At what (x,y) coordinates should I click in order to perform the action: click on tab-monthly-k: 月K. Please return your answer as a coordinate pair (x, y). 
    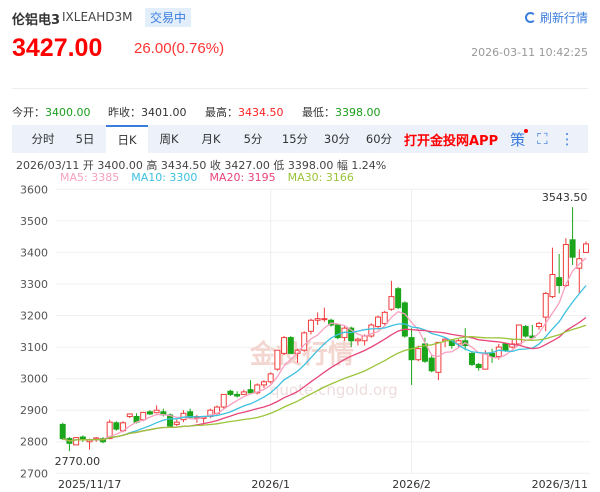
    Looking at the image, I should click on (211, 139).